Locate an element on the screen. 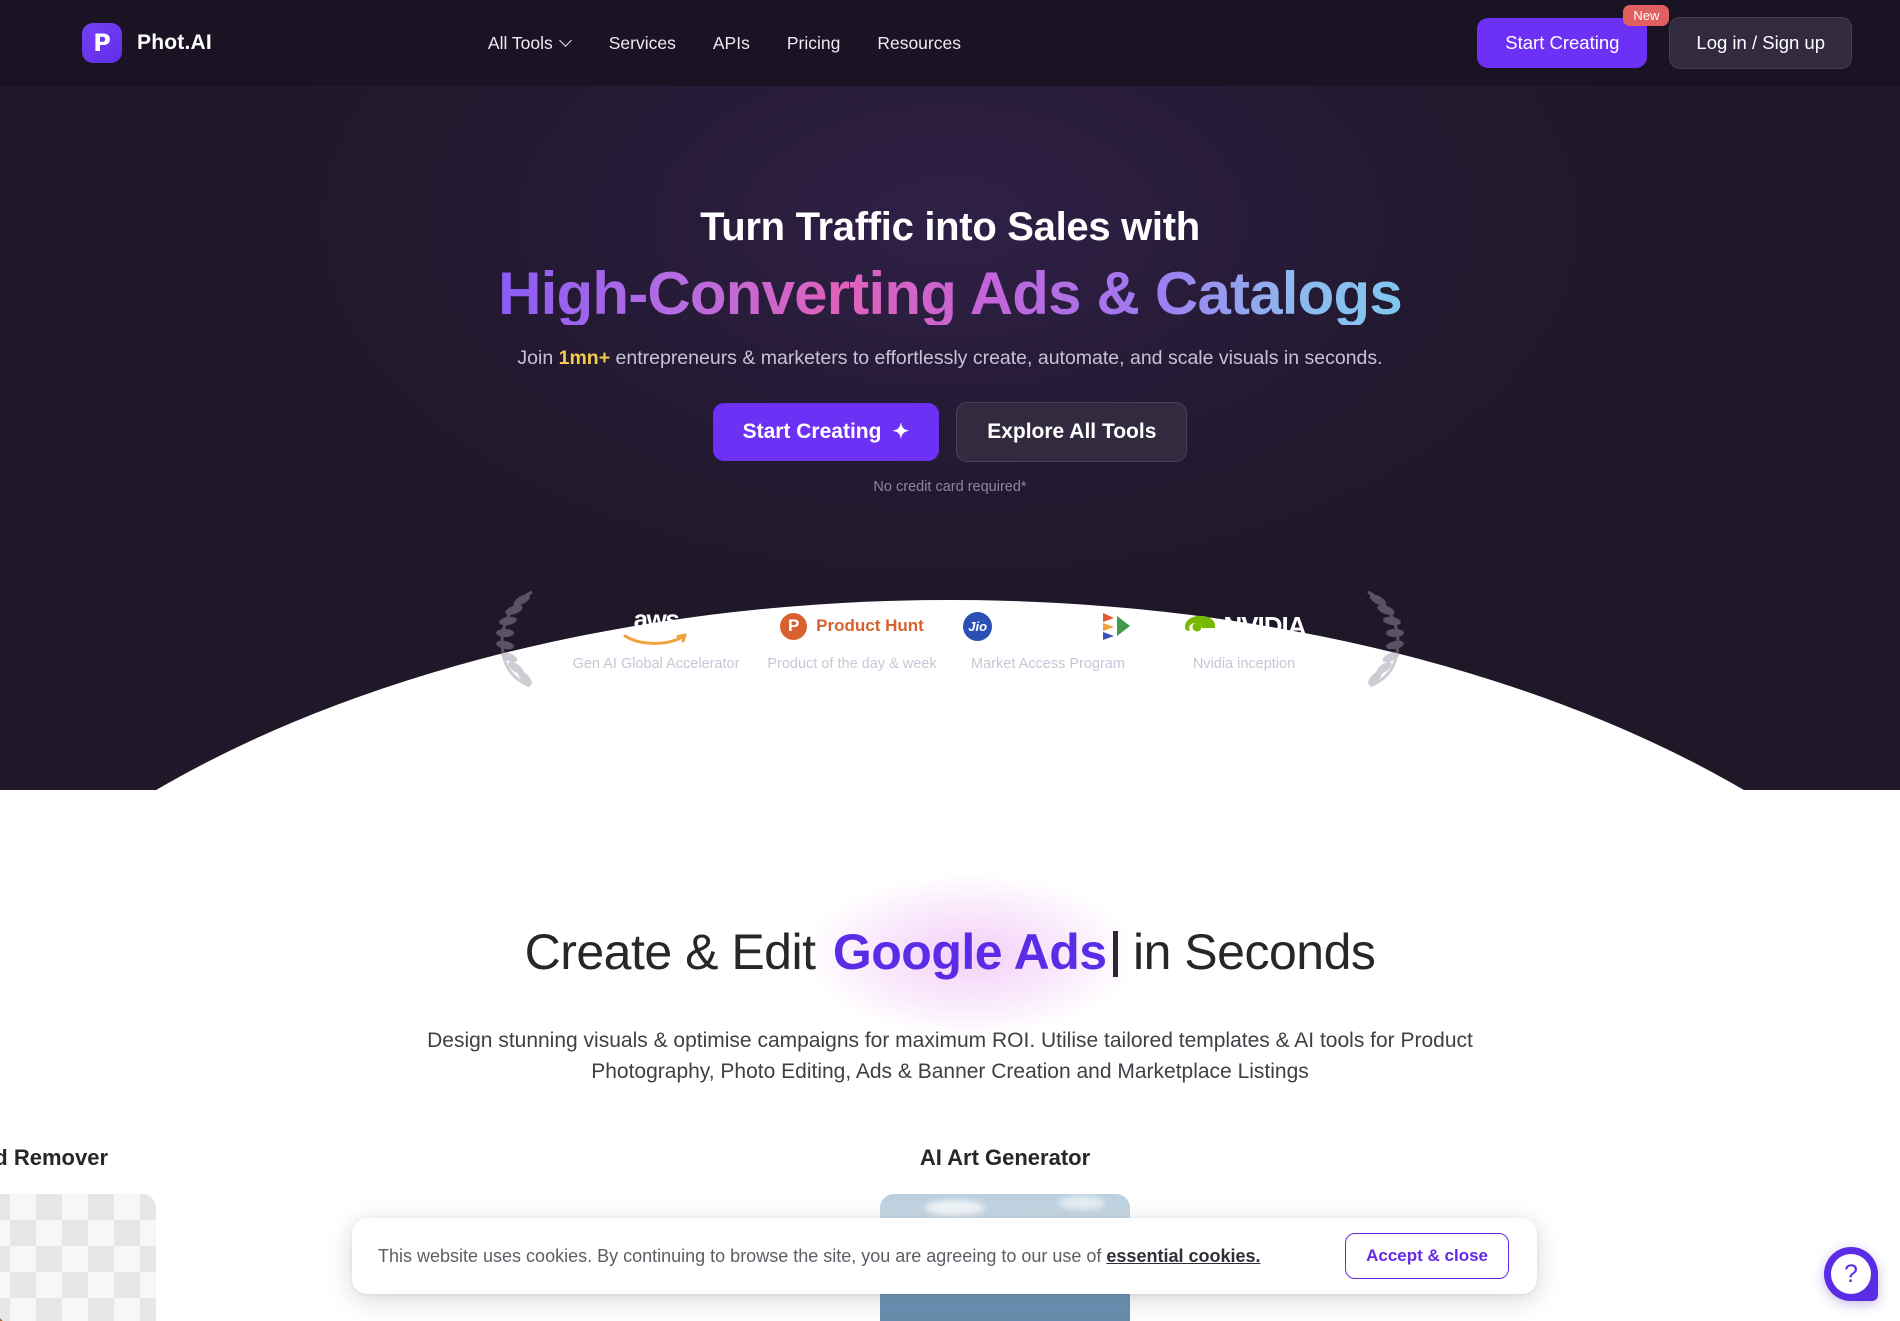 The height and width of the screenshot is (1321, 1900). help-widget-button: ? is located at coordinates (1851, 1274).